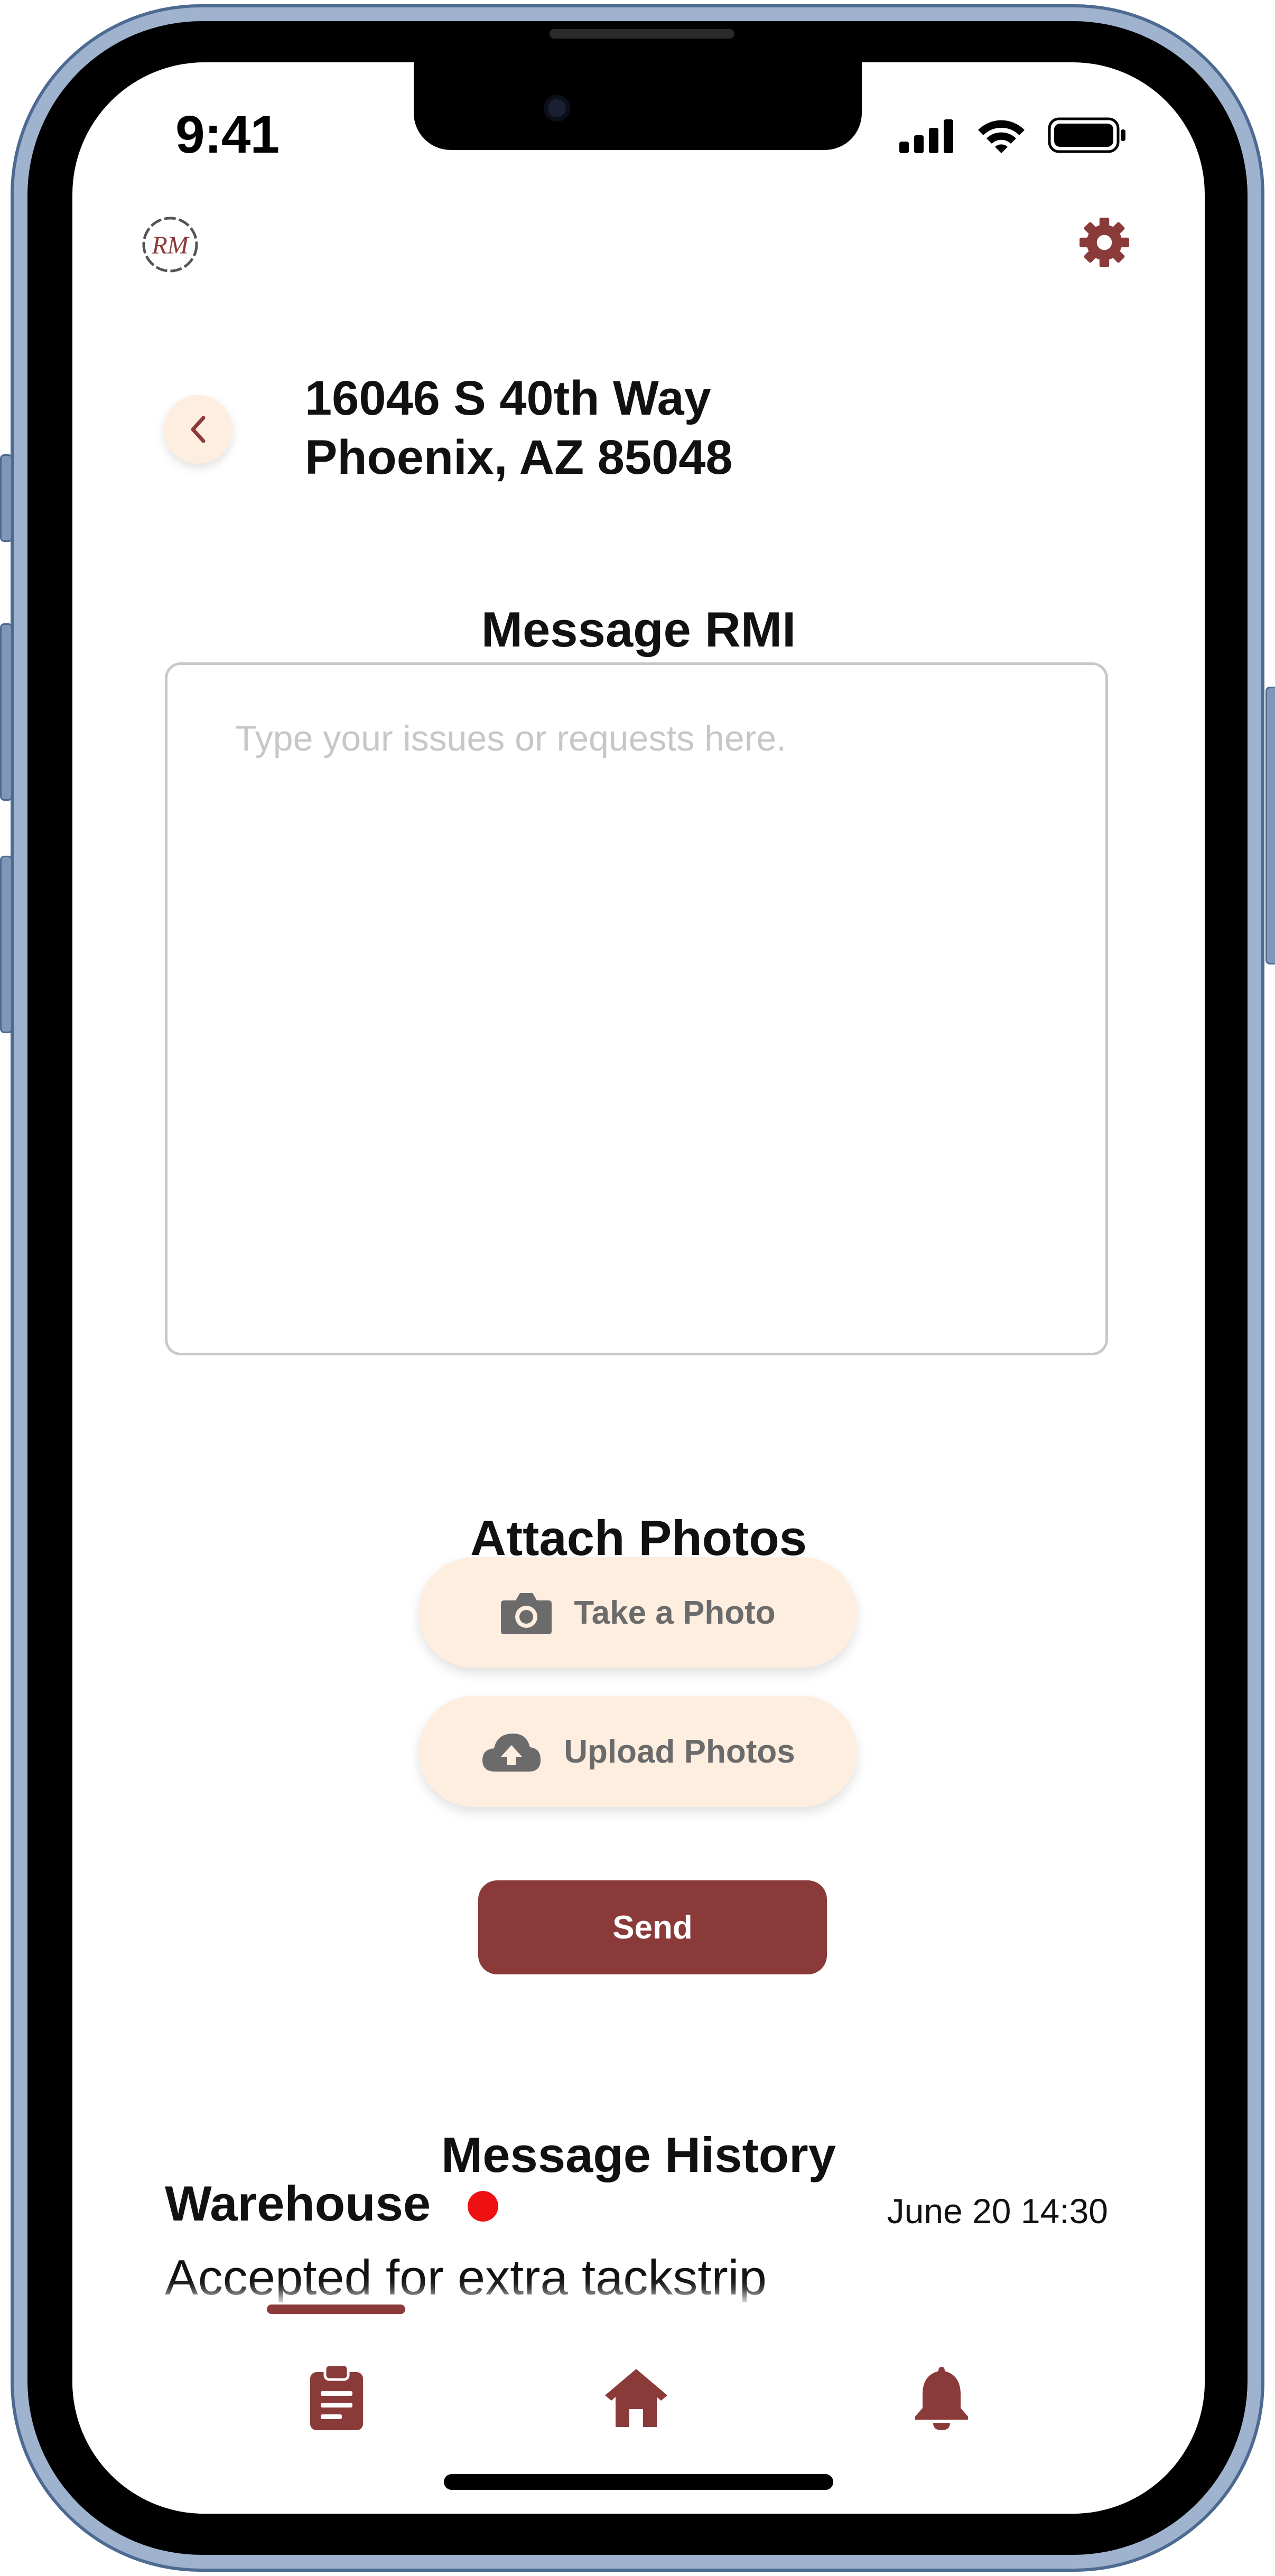 This screenshot has width=1275, height=2576. I want to click on upload-photos-label: Upload Photos, so click(680, 1751).